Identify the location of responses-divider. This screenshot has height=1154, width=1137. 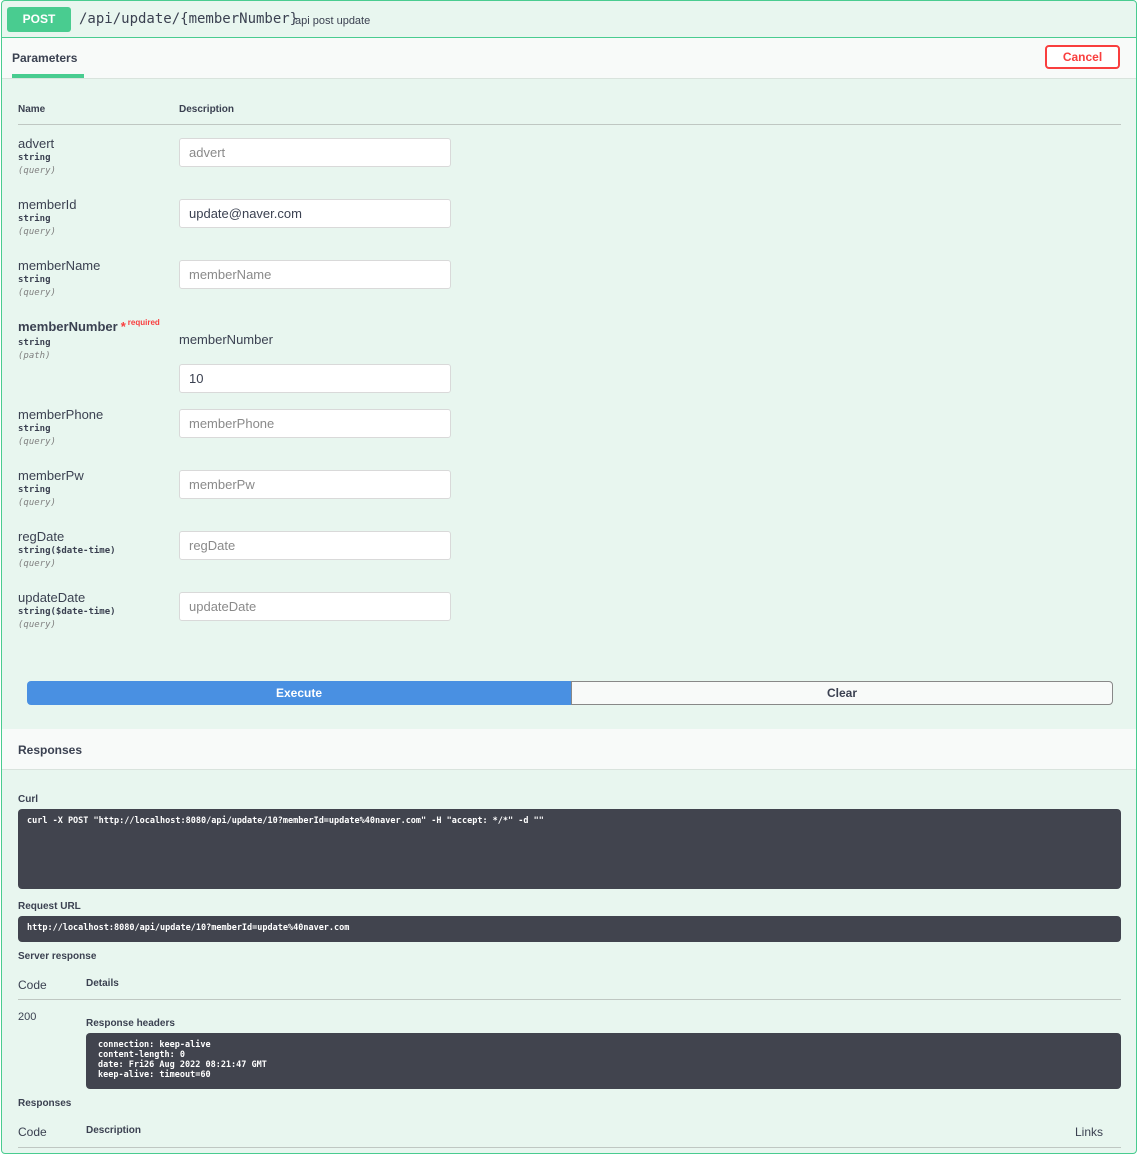
(569, 1147).